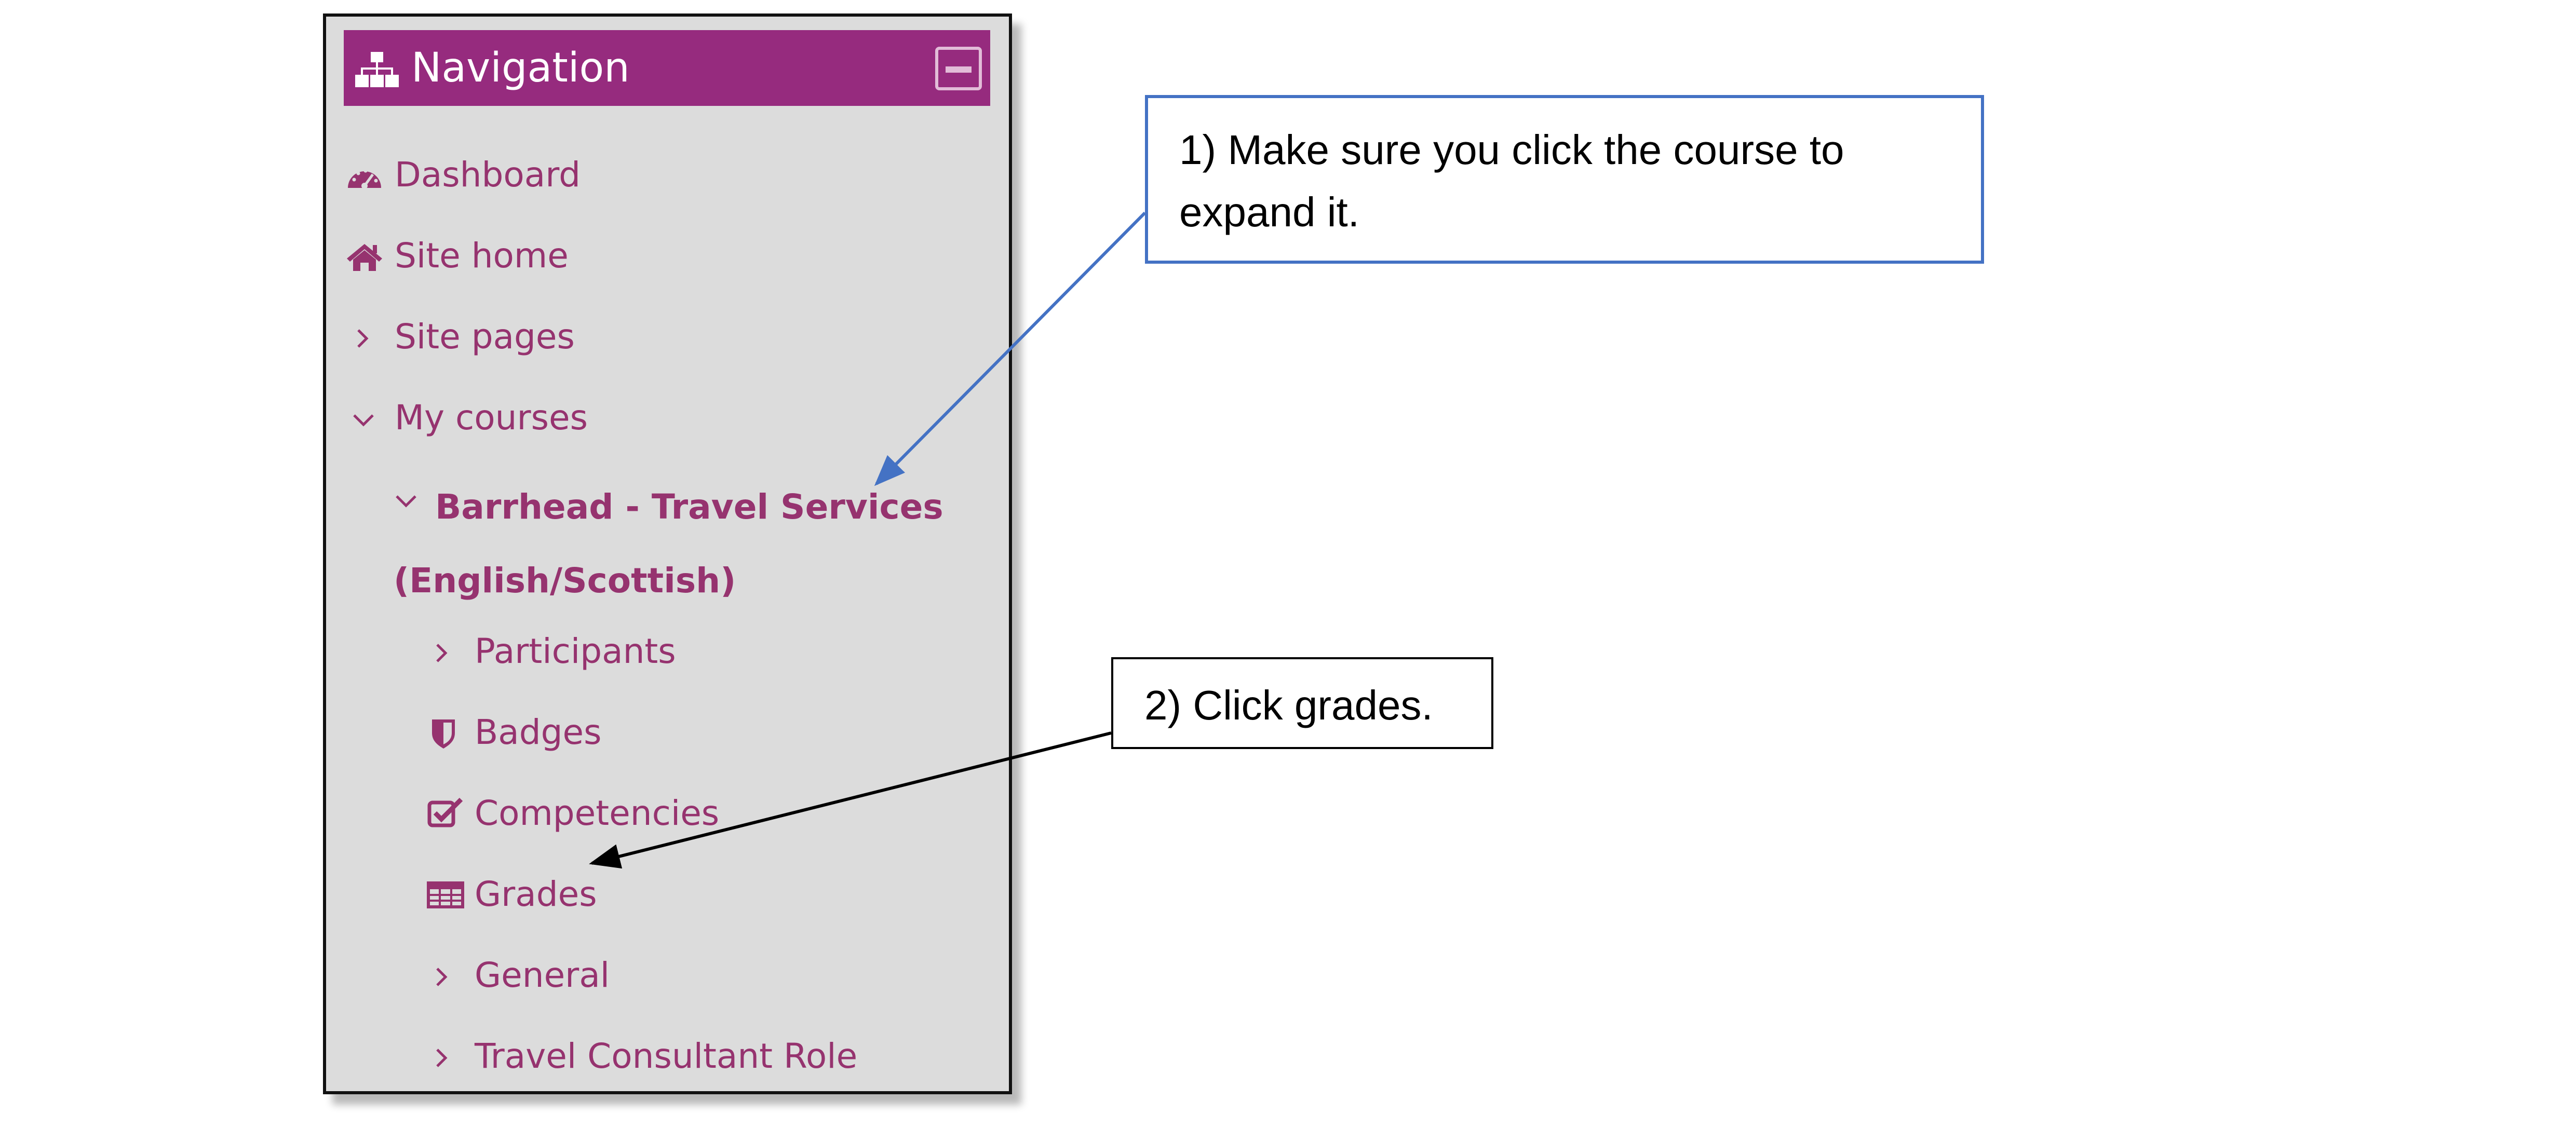  Describe the element at coordinates (1010, 348) in the screenshot. I see `arrow-to-course` at that location.